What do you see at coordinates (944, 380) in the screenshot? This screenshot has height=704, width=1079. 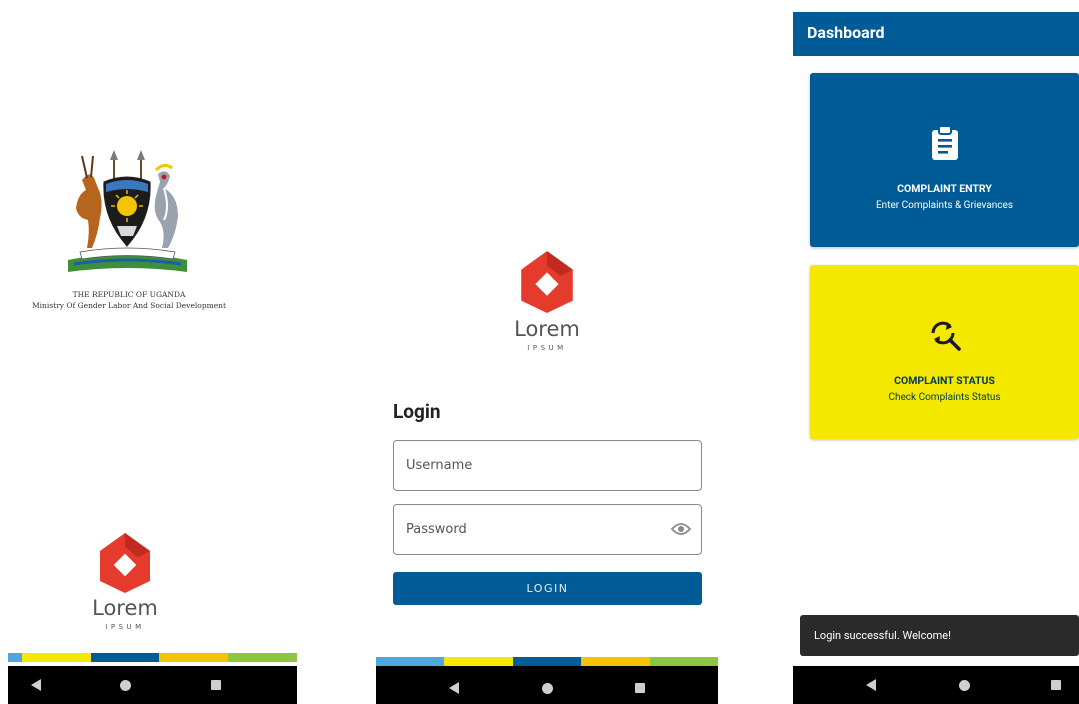 I see `card-title: COMPLAINT STATUS` at bounding box center [944, 380].